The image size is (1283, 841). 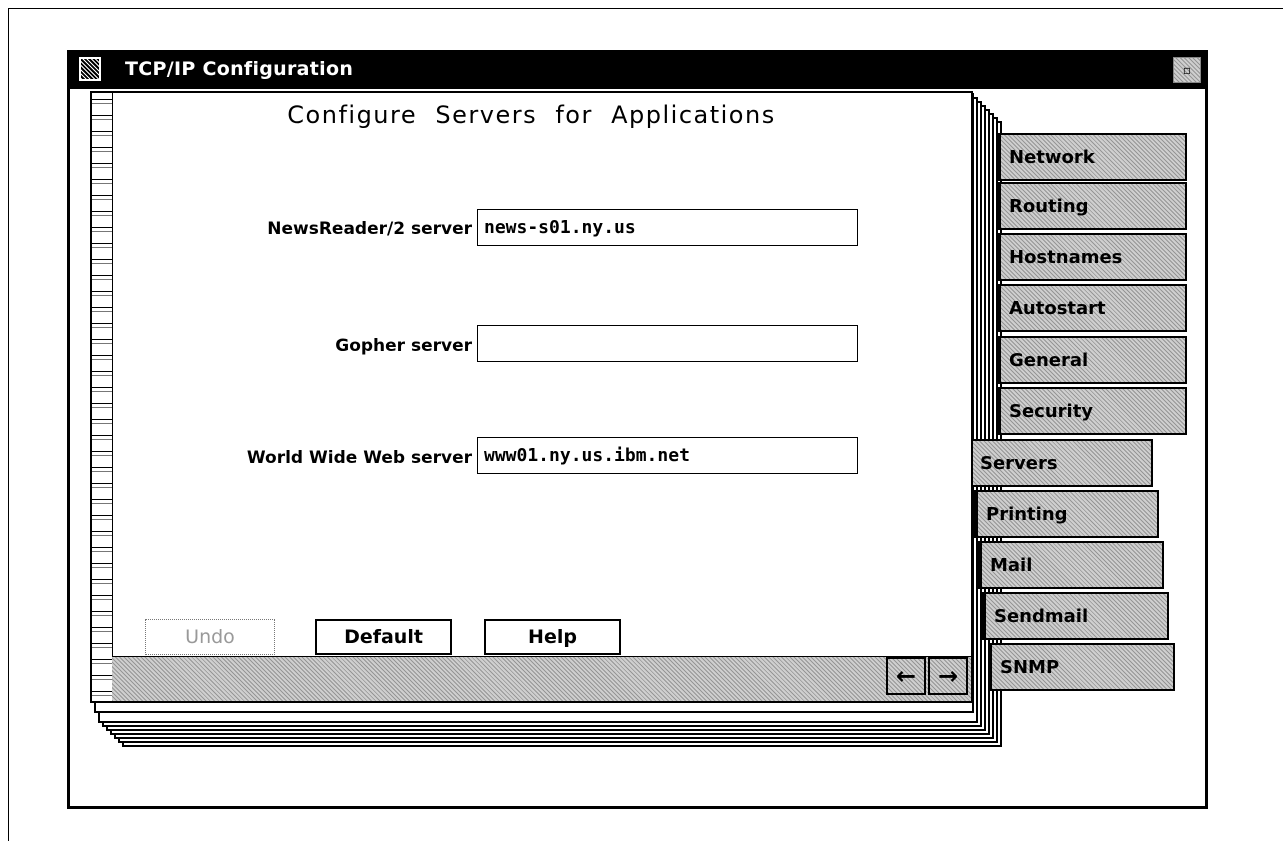 I want to click on system-menu-icon, so click(x=90, y=69).